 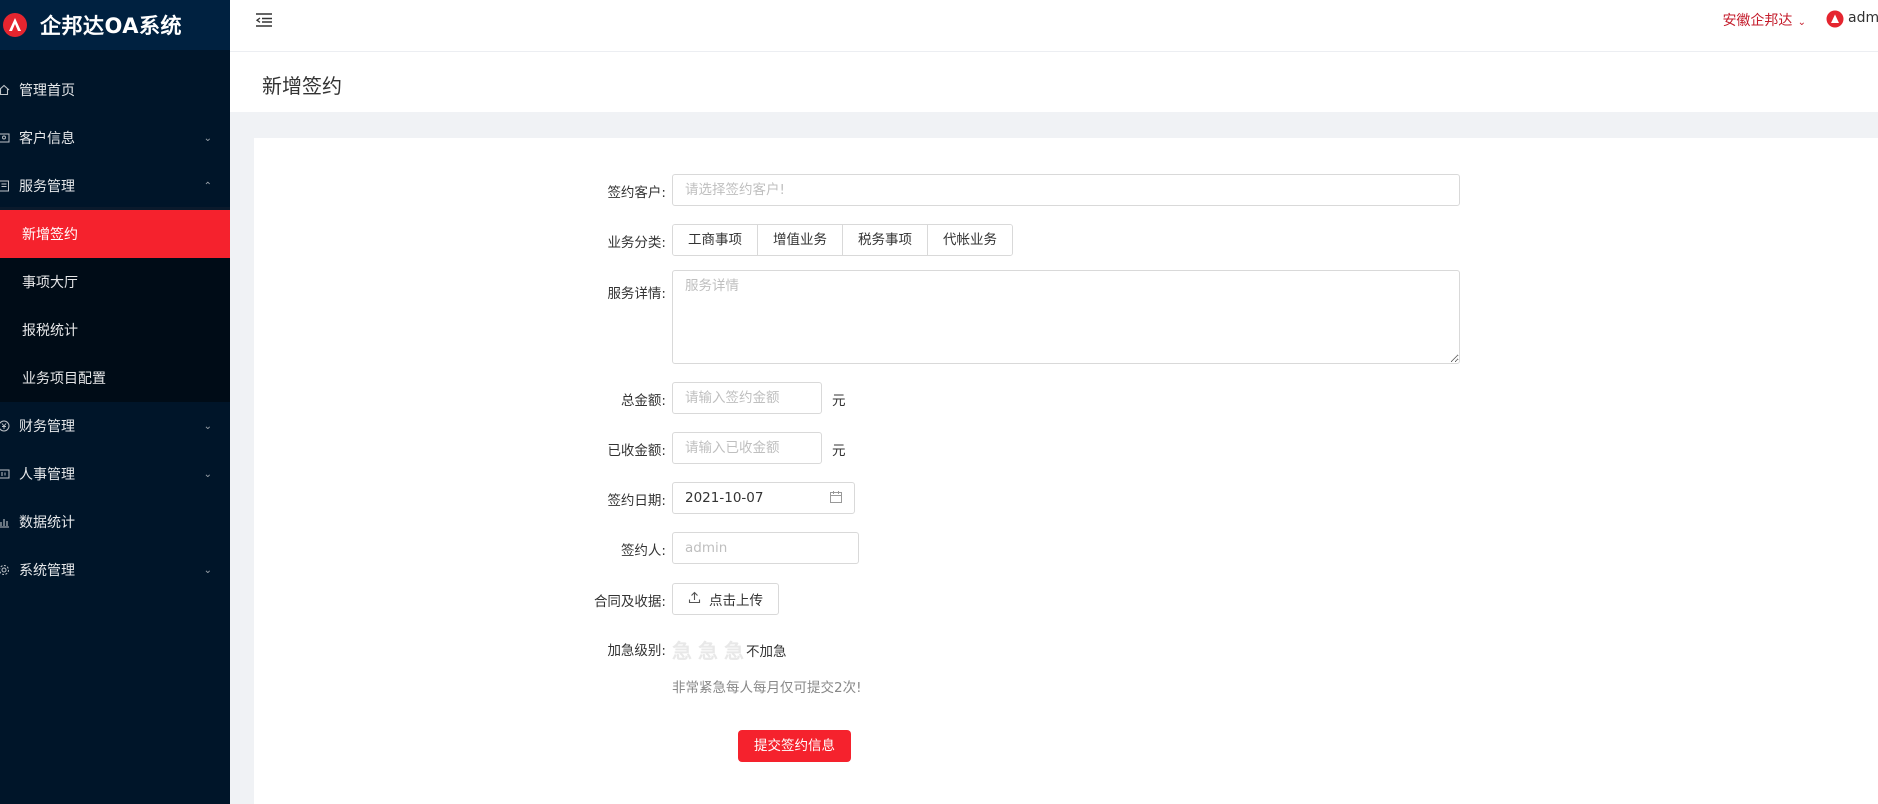 What do you see at coordinates (1863, 18) in the screenshot?
I see `user-name: admin` at bounding box center [1863, 18].